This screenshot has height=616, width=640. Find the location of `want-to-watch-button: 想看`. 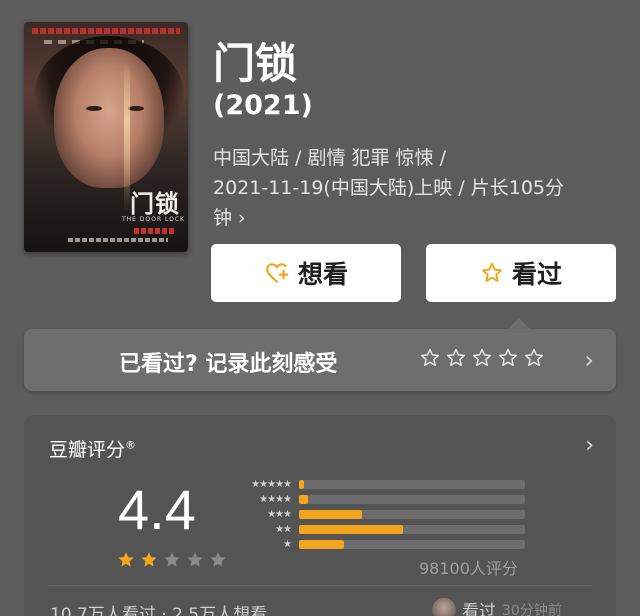

want-to-watch-button: 想看 is located at coordinates (306, 273).